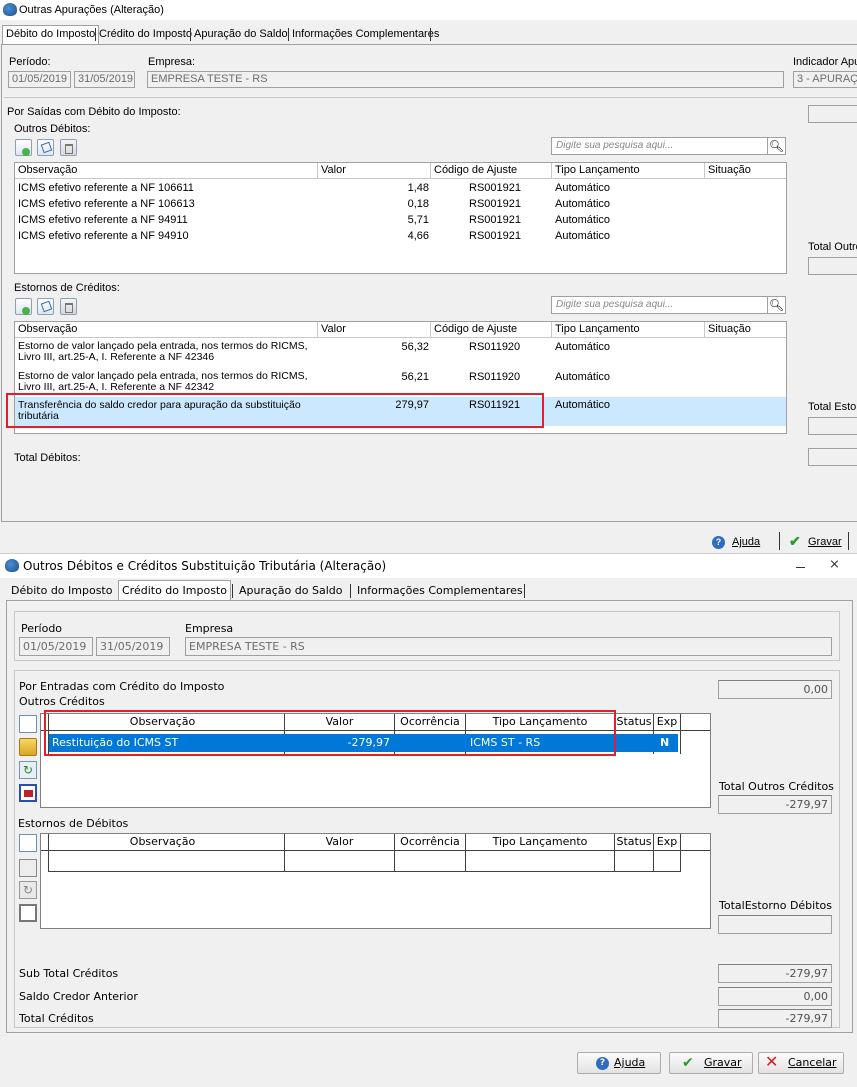 This screenshot has width=857, height=1087. Describe the element at coordinates (106, 204) in the screenshot. I see `cell-obs: ICMS efetivo referente a NF 106613` at that location.